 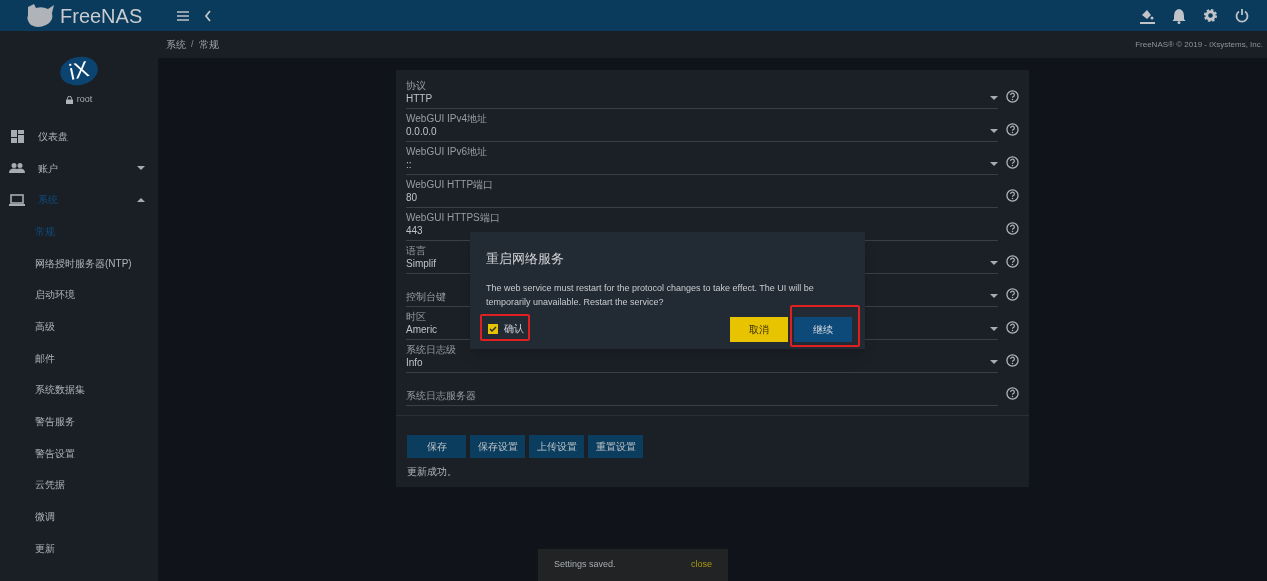 I want to click on lock-icon, so click(x=69, y=99).